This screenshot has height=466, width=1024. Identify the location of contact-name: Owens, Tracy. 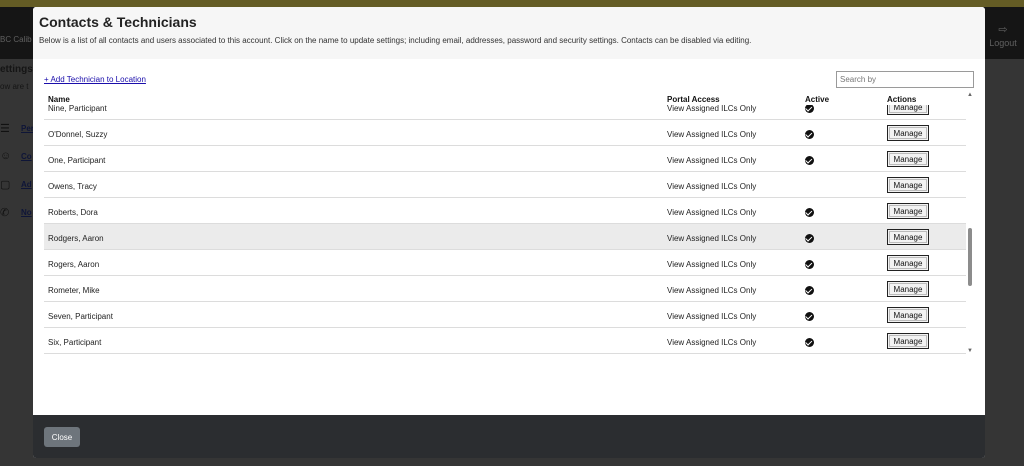
(72, 186).